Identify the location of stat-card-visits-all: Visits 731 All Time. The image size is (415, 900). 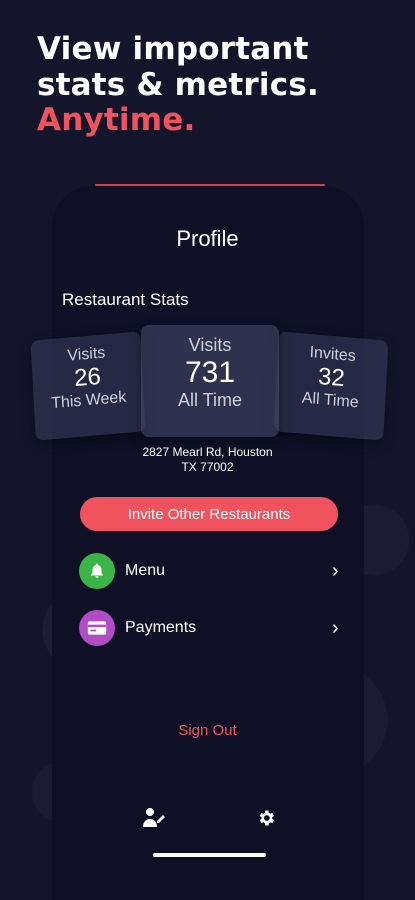
(210, 381).